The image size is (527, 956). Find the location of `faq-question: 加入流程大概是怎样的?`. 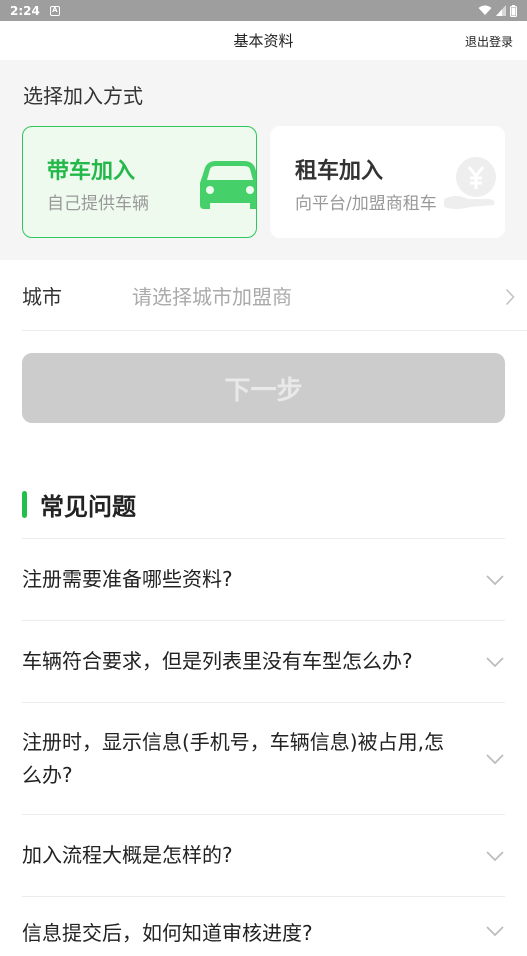

faq-question: 加入流程大概是怎样的? is located at coordinates (127, 855).